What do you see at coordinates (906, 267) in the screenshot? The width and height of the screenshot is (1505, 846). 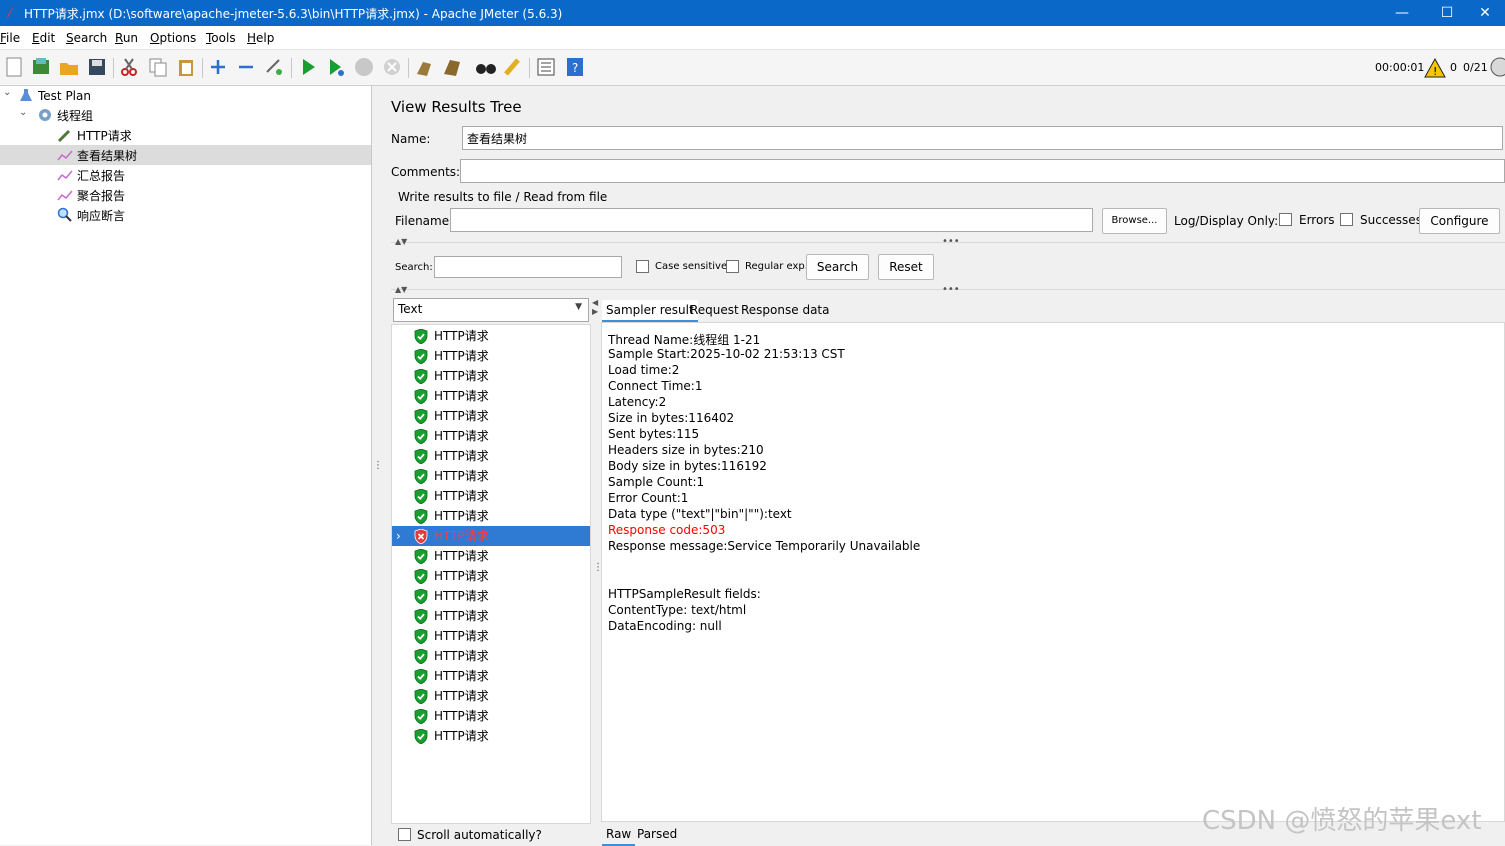 I see `reset-button: Reset` at bounding box center [906, 267].